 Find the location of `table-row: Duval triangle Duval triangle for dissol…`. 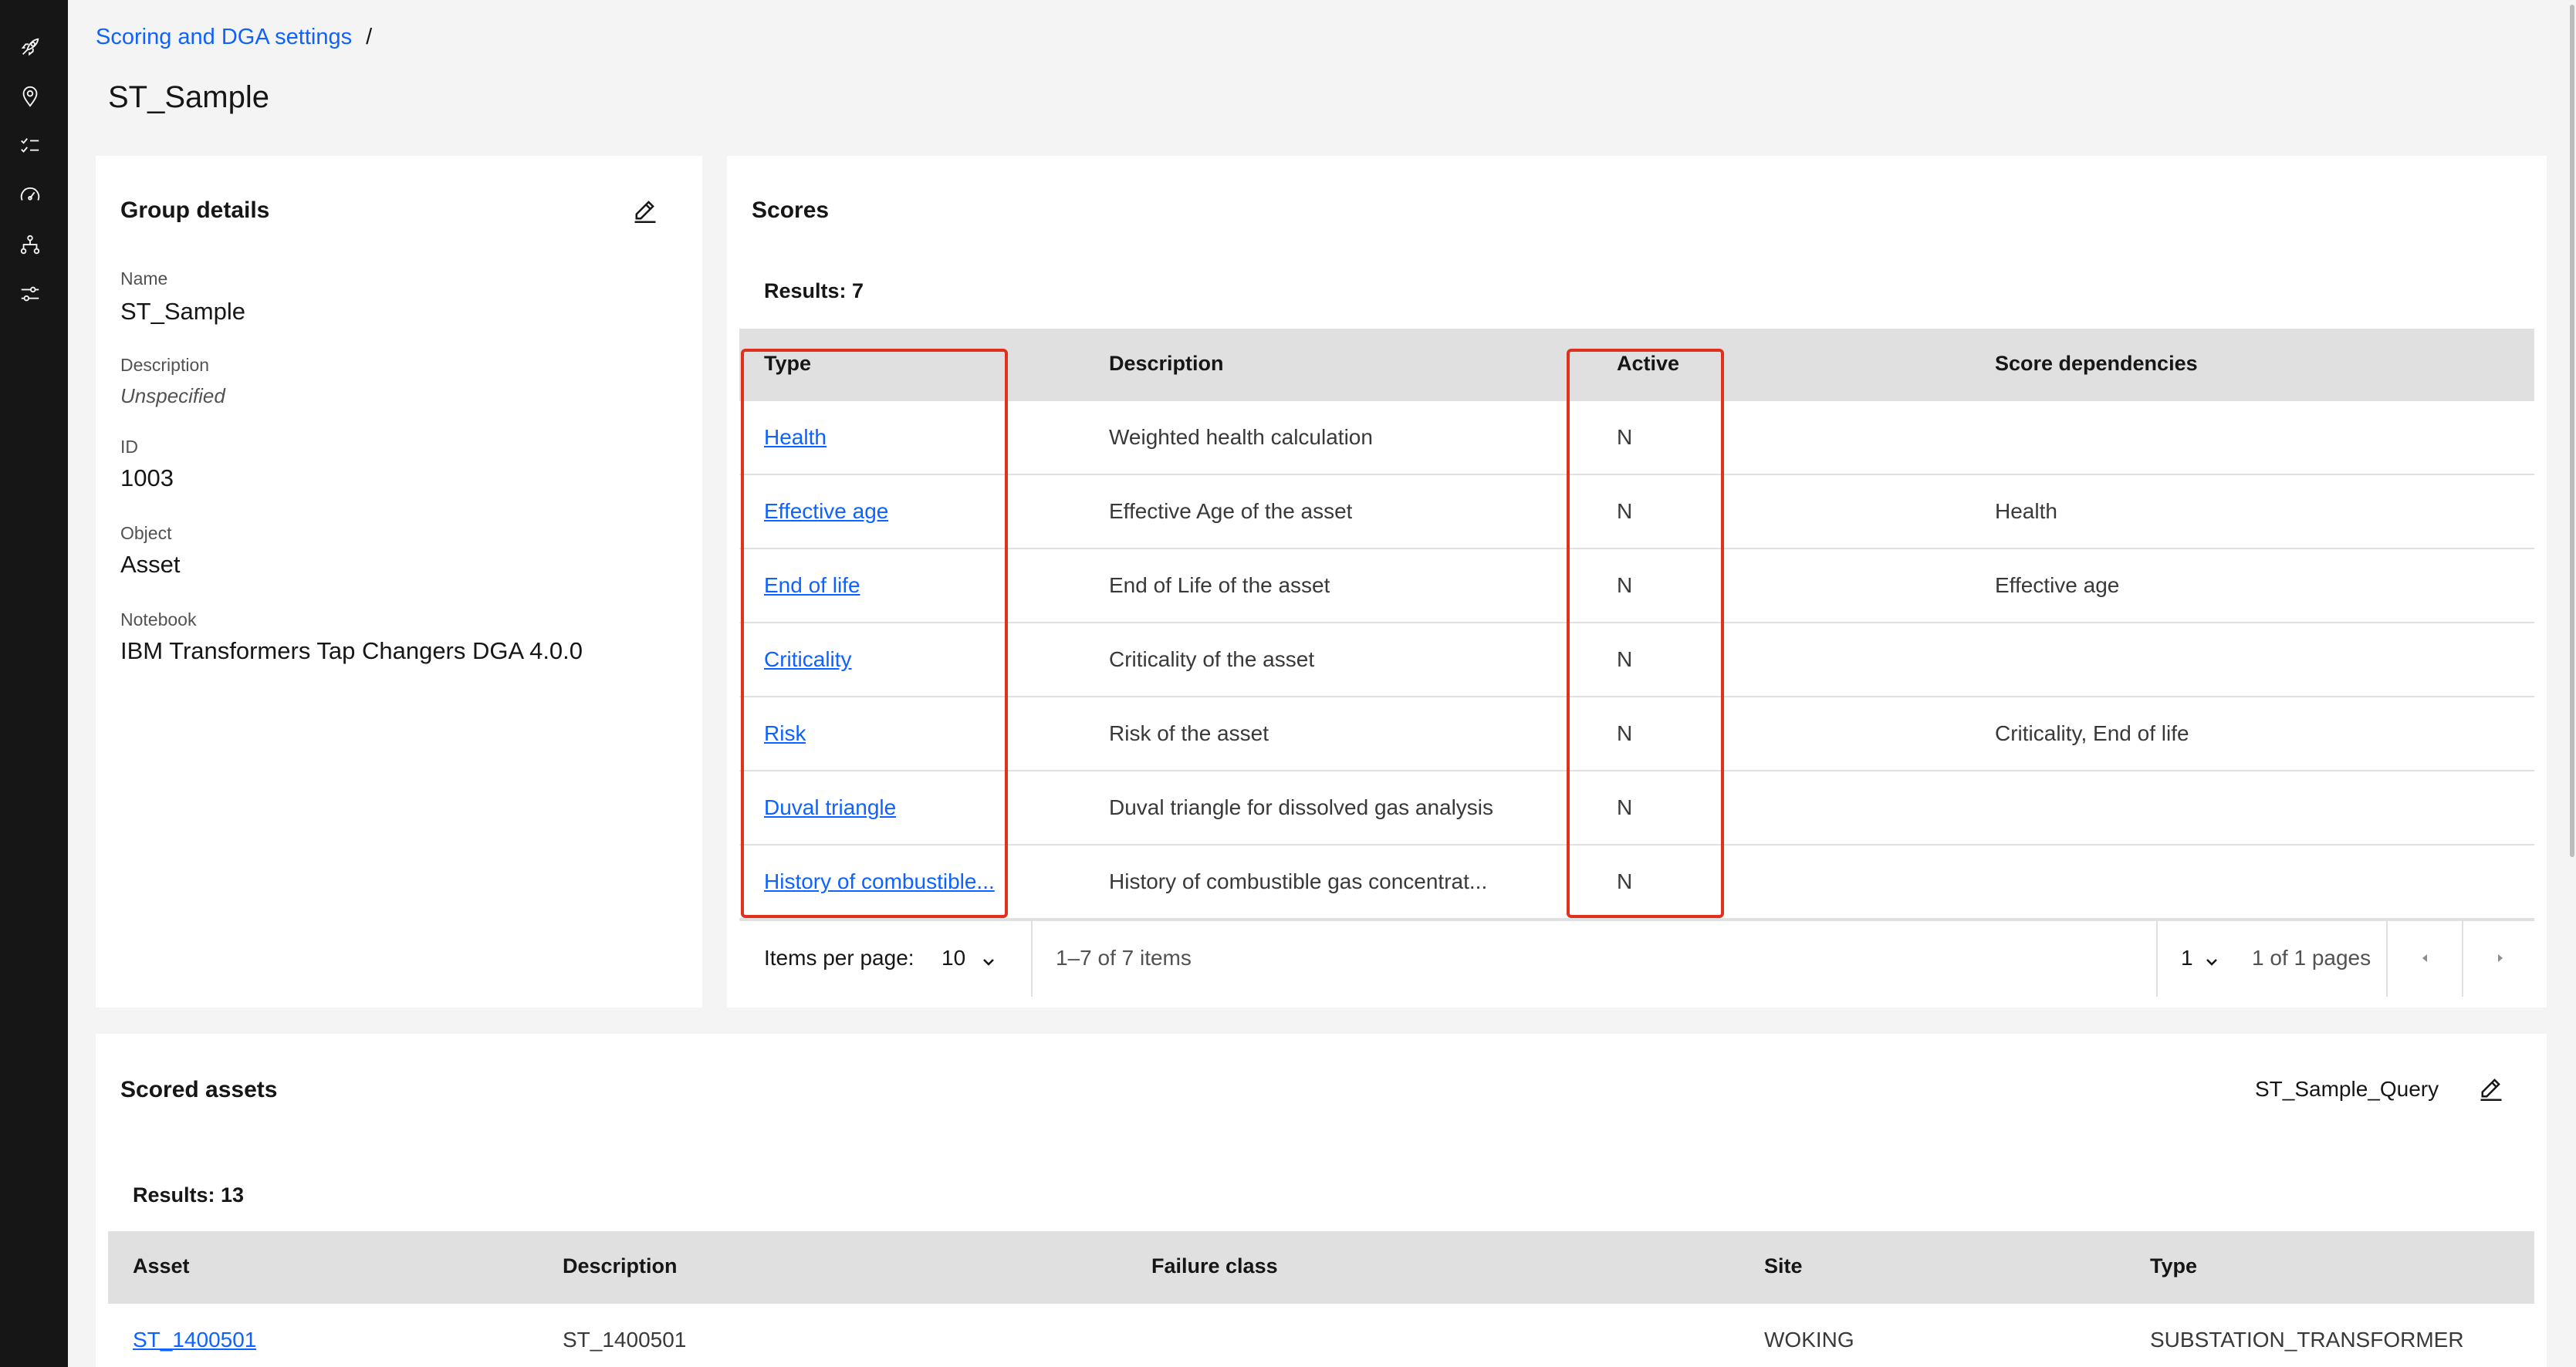

table-row: Duval triangle Duval triangle for dissol… is located at coordinates (1637, 808).